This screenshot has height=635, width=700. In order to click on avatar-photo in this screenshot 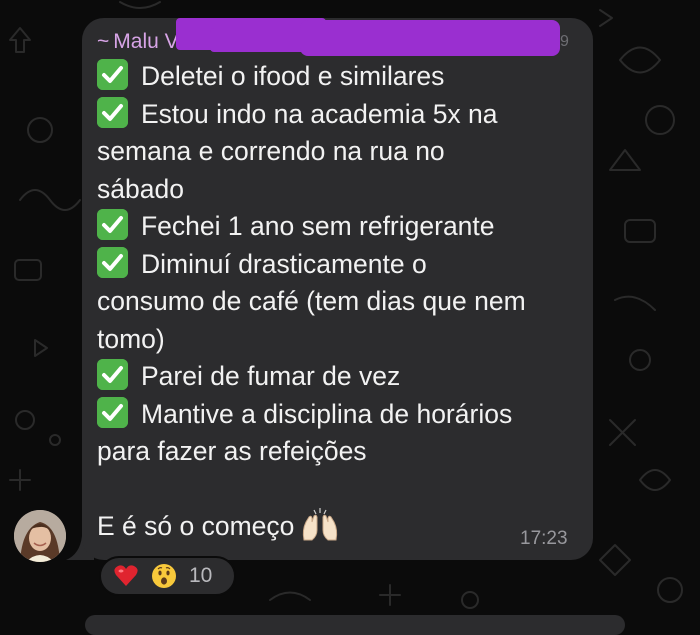, I will do `click(40, 536)`.